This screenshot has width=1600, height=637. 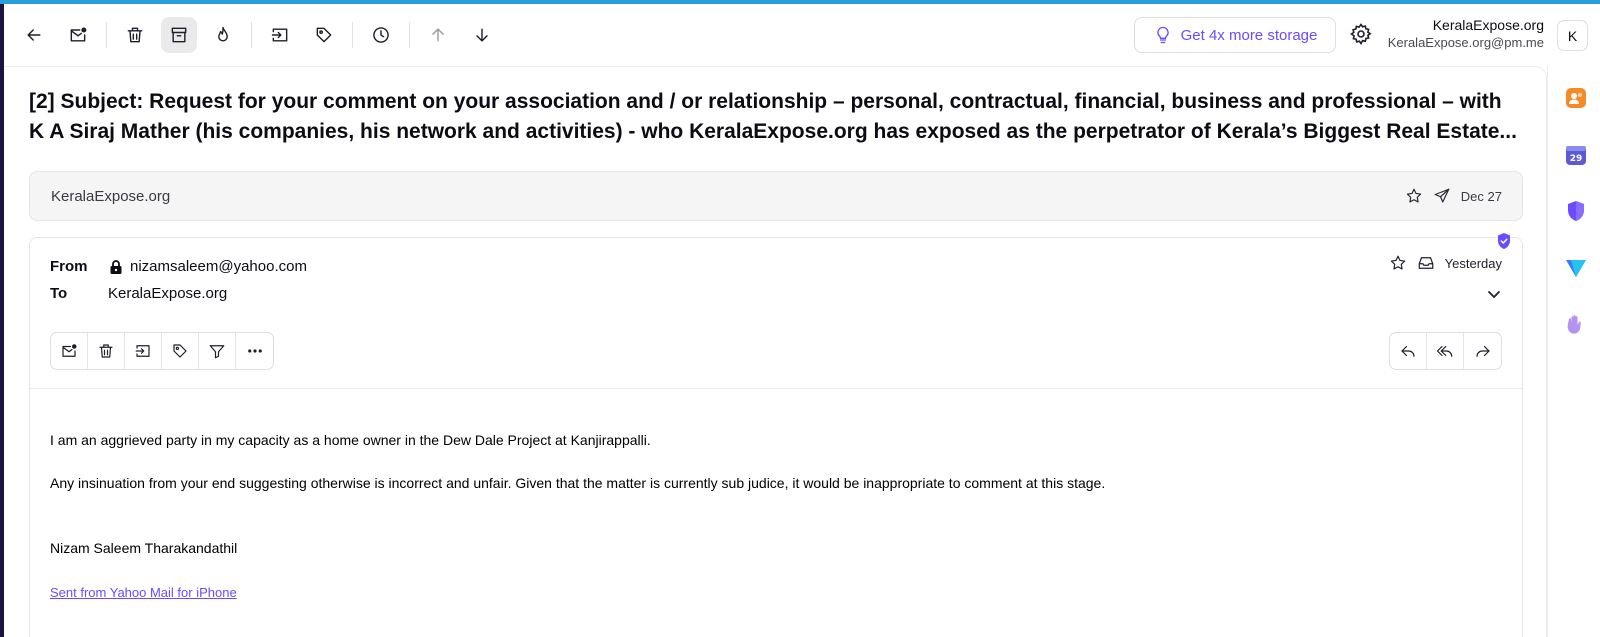 What do you see at coordinates (59, 293) in the screenshot?
I see `to-label: To` at bounding box center [59, 293].